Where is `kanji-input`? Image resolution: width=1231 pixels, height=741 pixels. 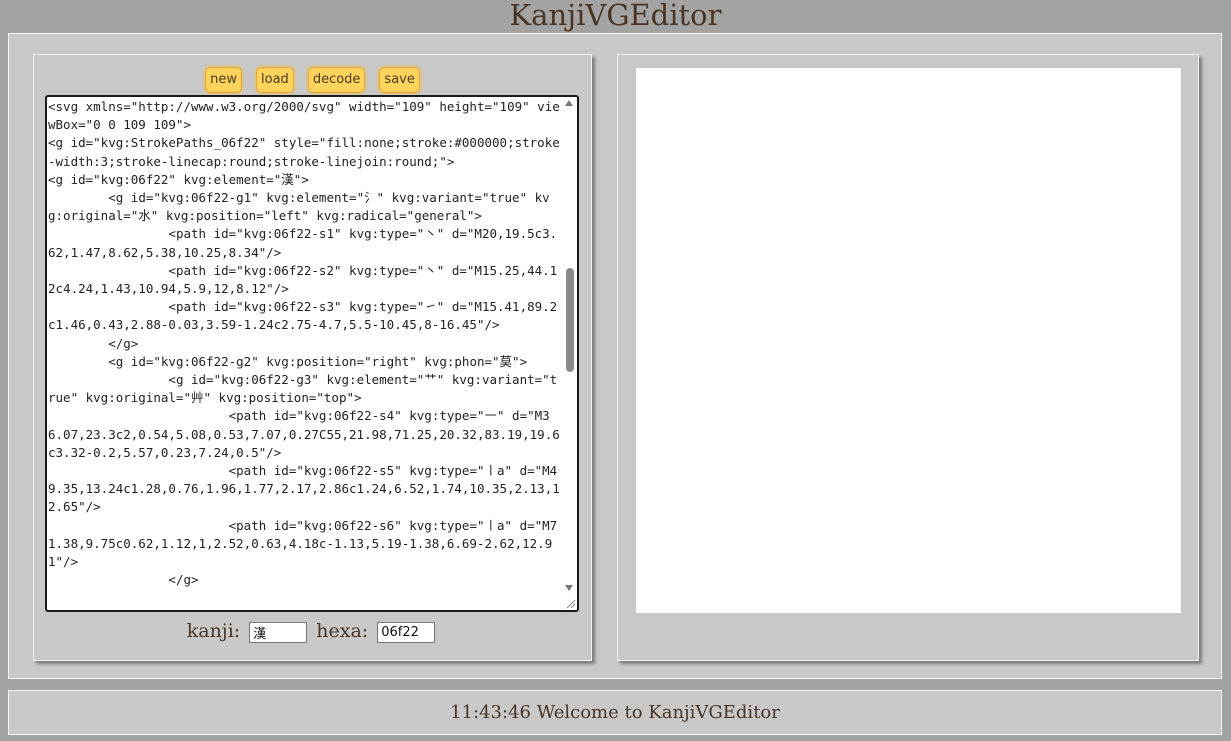 kanji-input is located at coordinates (278, 632).